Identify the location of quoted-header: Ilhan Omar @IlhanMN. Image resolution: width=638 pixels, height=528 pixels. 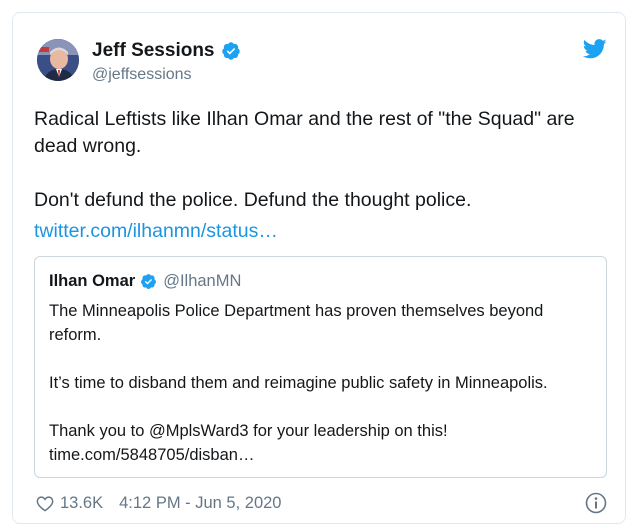
(145, 281).